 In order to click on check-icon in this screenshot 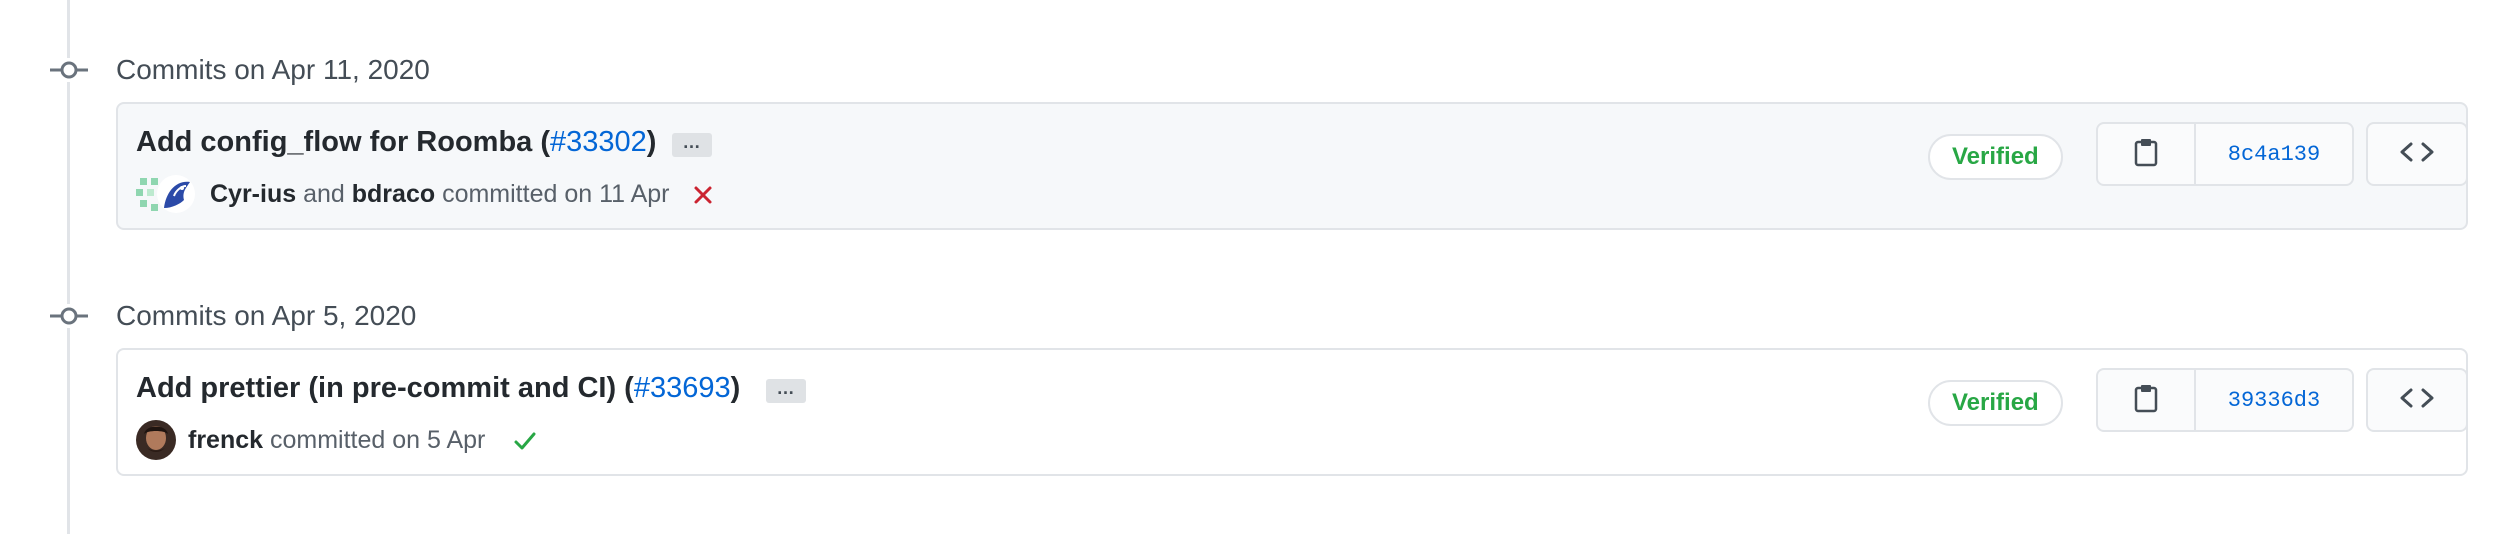, I will do `click(525, 441)`.